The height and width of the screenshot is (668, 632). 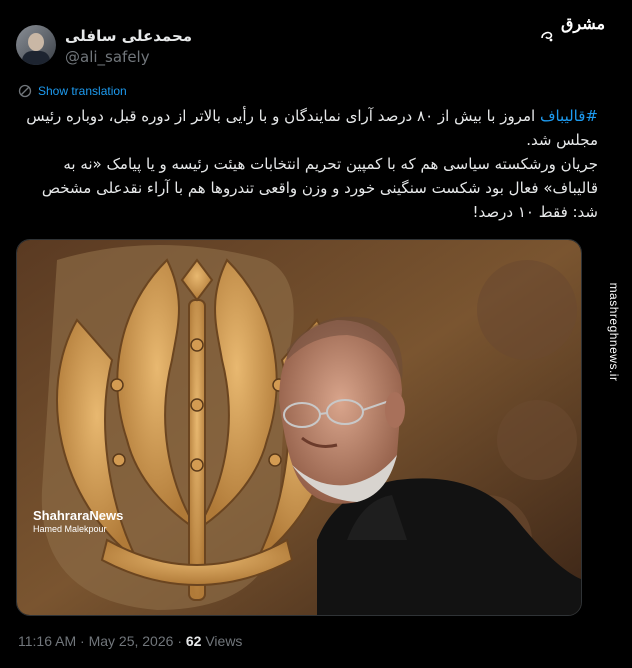 What do you see at coordinates (193, 641) in the screenshot?
I see `views-count: 62` at bounding box center [193, 641].